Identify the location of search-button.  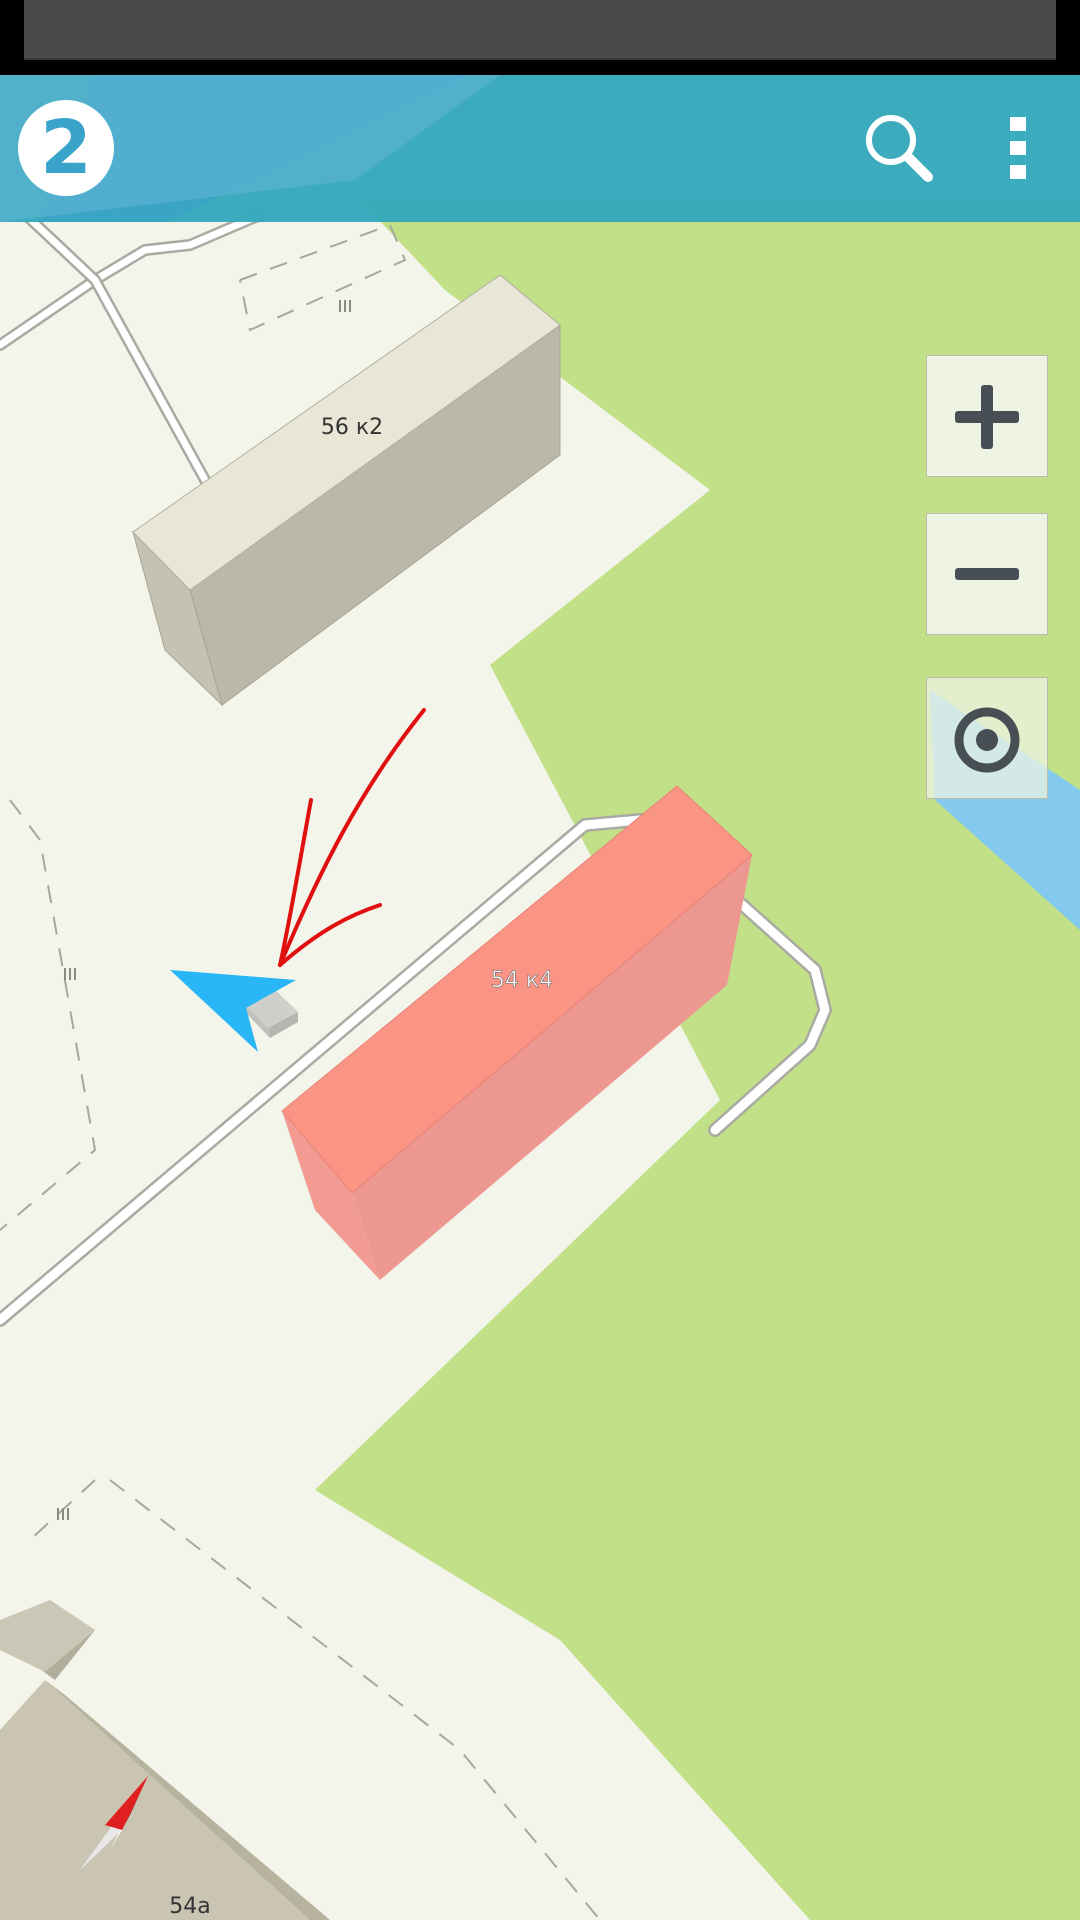
(899, 148).